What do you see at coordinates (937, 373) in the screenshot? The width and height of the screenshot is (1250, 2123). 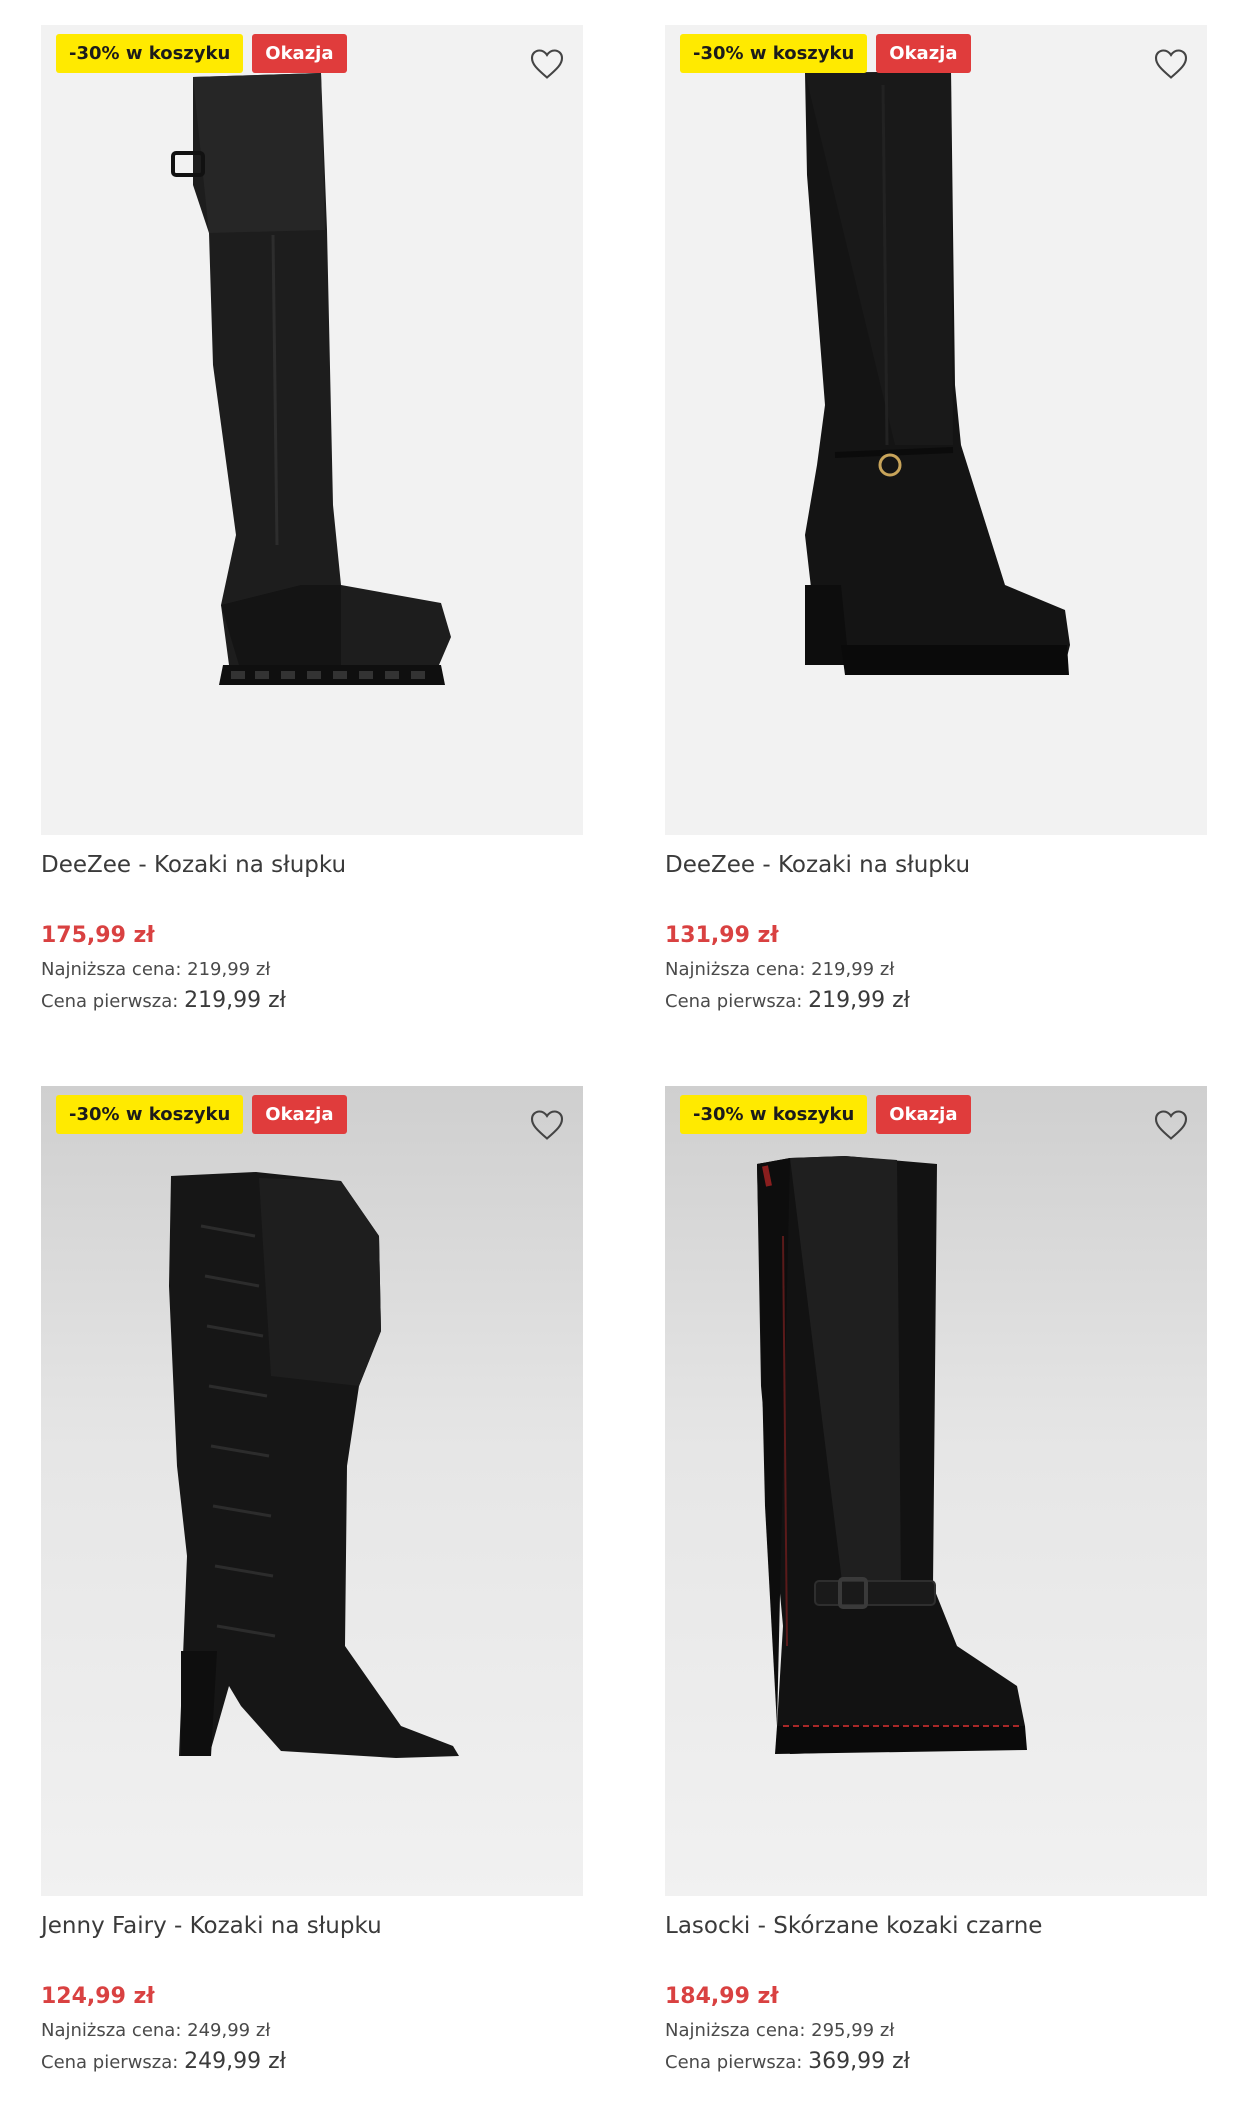 I see `knee-high-block-heel-boot-image` at bounding box center [937, 373].